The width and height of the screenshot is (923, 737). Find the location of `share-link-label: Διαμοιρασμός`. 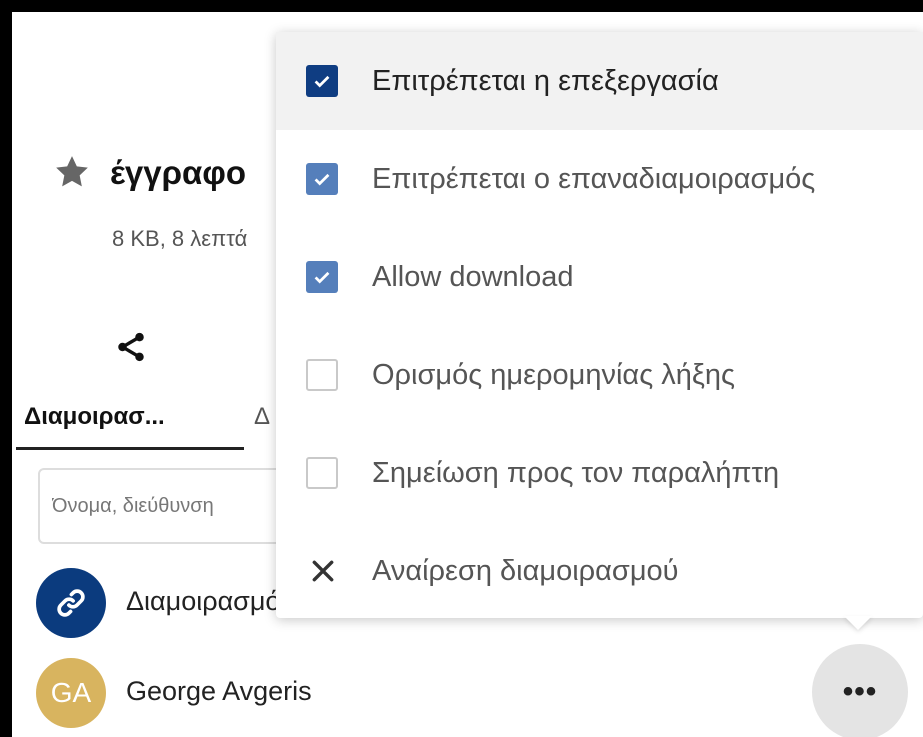

share-link-label: Διαμοιρασμός is located at coordinates (210, 601).